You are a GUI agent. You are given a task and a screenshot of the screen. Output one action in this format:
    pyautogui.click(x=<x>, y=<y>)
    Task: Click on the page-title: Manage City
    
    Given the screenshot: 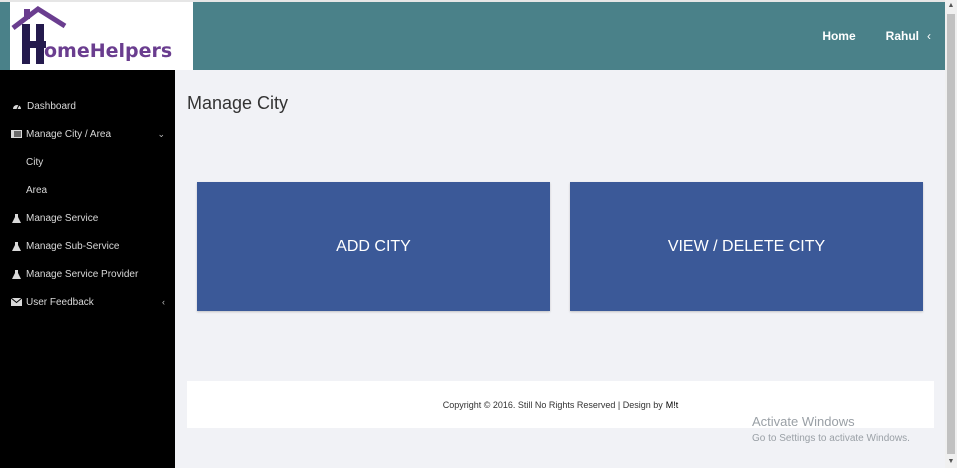 What is the action you would take?
    pyautogui.click(x=238, y=103)
    